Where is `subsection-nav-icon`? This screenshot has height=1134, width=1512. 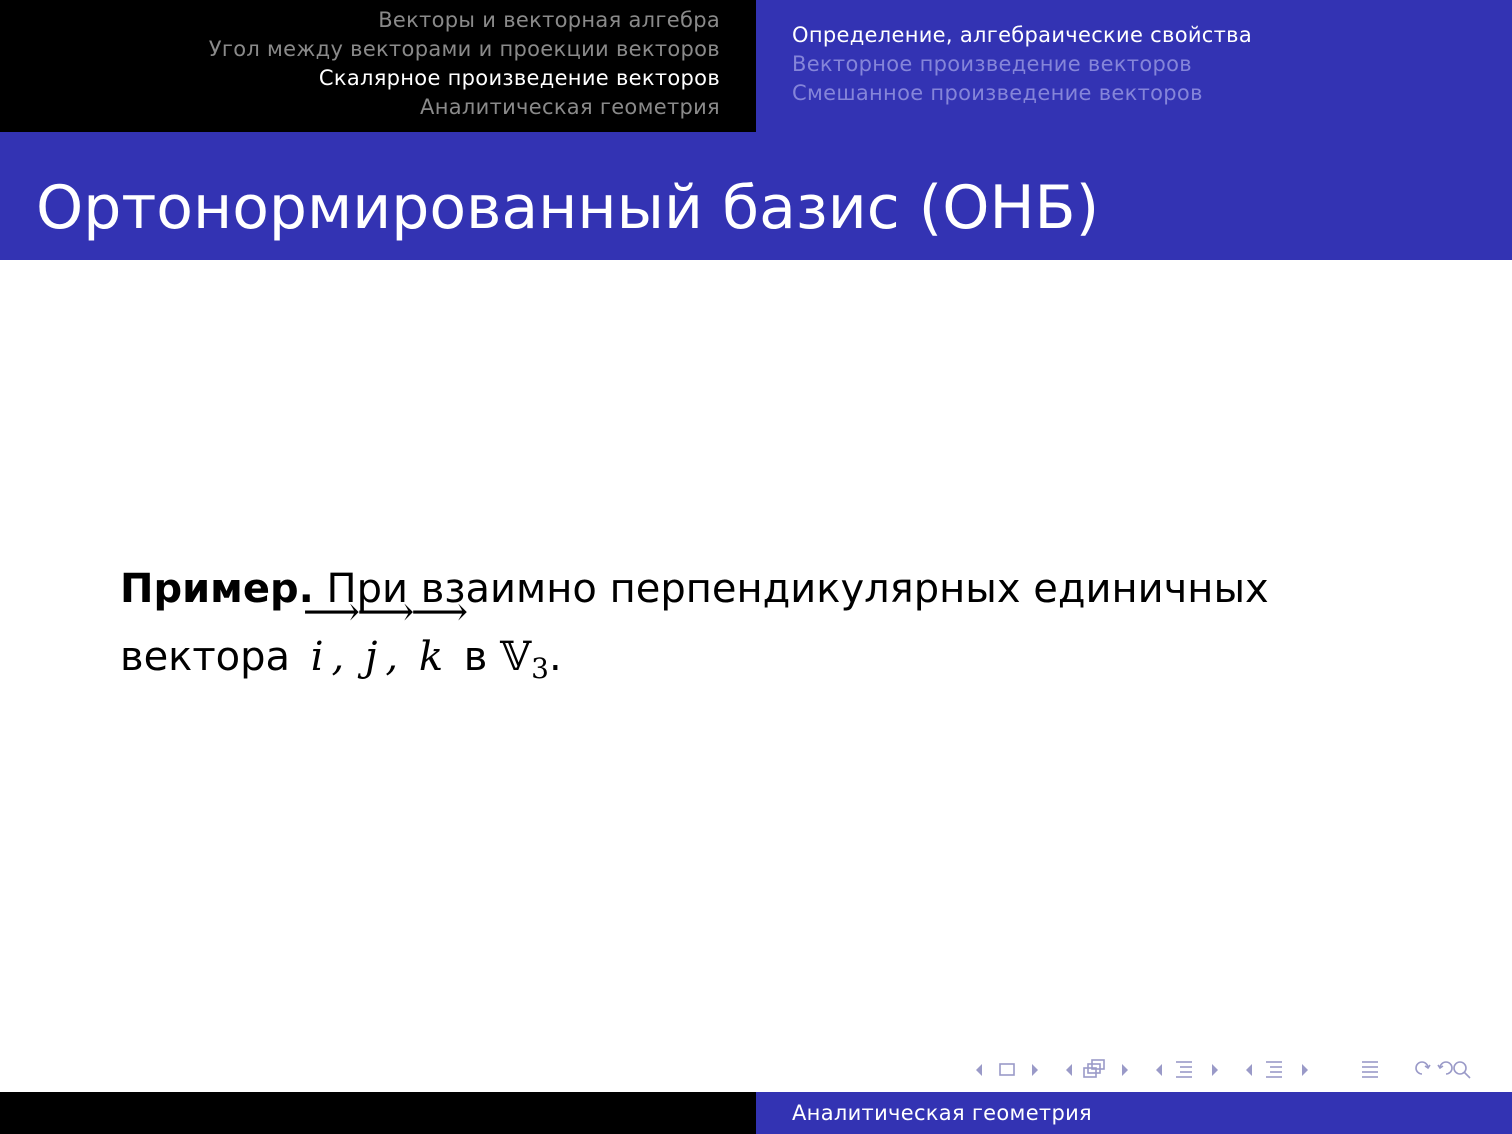
subsection-nav-icon is located at coordinates (1097, 1068).